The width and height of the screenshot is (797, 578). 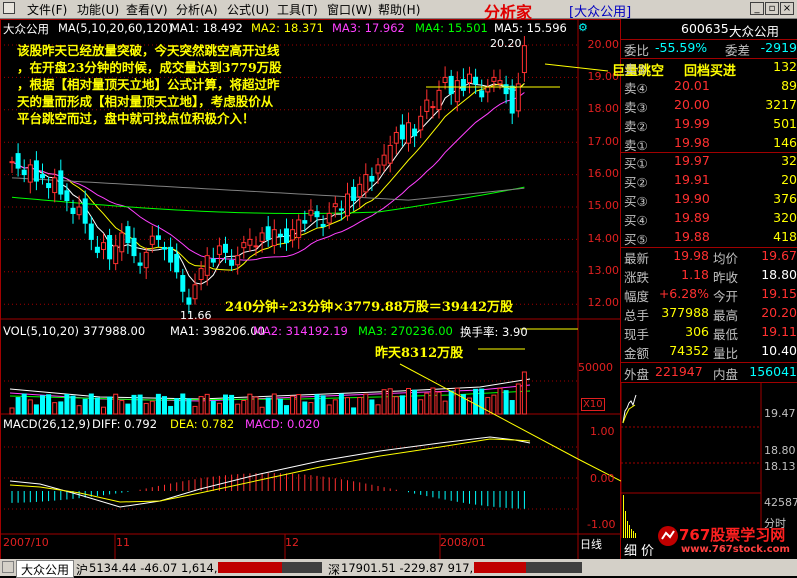 I want to click on buy-price: 19.89, so click(x=692, y=217).